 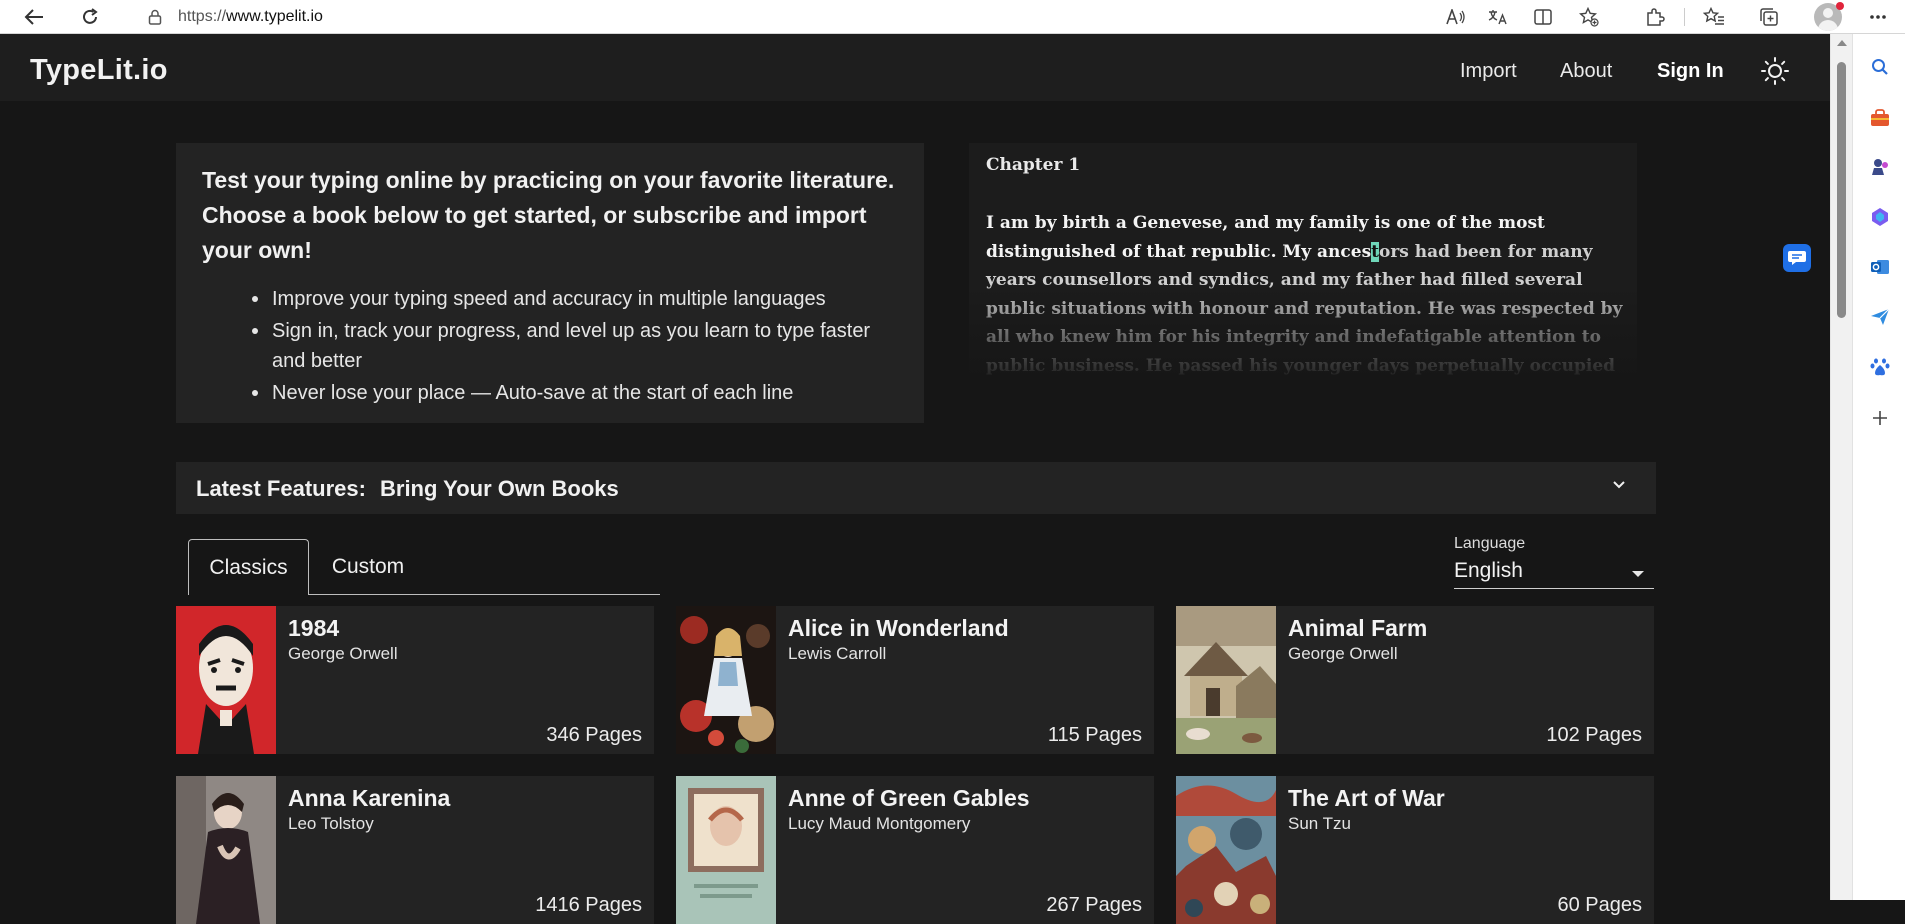 What do you see at coordinates (1840, 6) in the screenshot?
I see `notification-dot` at bounding box center [1840, 6].